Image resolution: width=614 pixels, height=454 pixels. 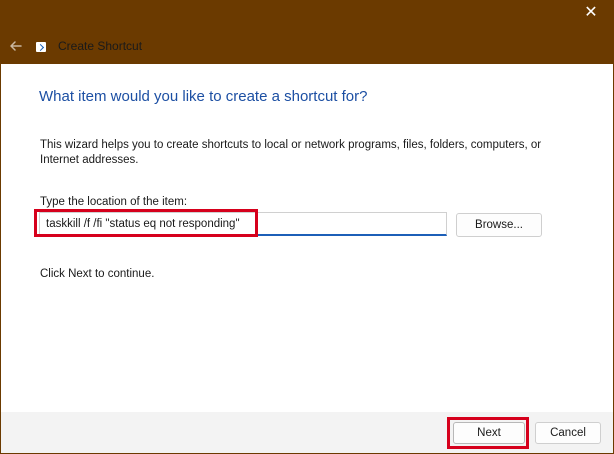 What do you see at coordinates (489, 433) in the screenshot?
I see `next-button: Next` at bounding box center [489, 433].